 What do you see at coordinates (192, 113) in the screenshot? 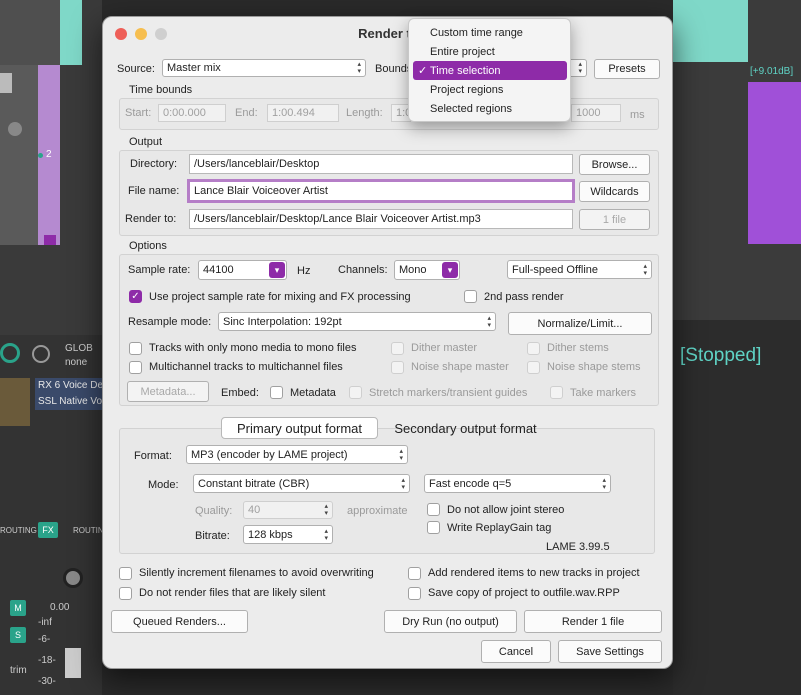
I see `start-field: 0:00.000` at bounding box center [192, 113].